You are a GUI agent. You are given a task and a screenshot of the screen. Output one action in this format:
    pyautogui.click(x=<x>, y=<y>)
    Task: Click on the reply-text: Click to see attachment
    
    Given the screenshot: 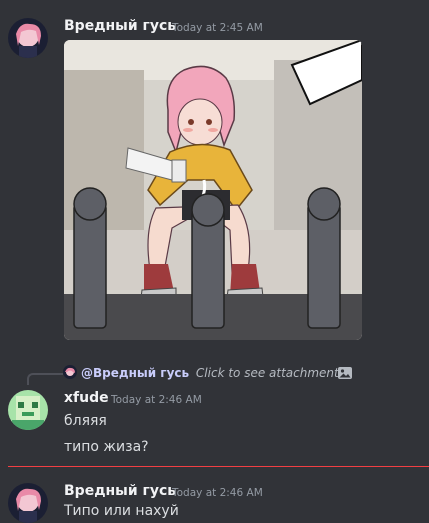 What is the action you would take?
    pyautogui.click(x=267, y=373)
    